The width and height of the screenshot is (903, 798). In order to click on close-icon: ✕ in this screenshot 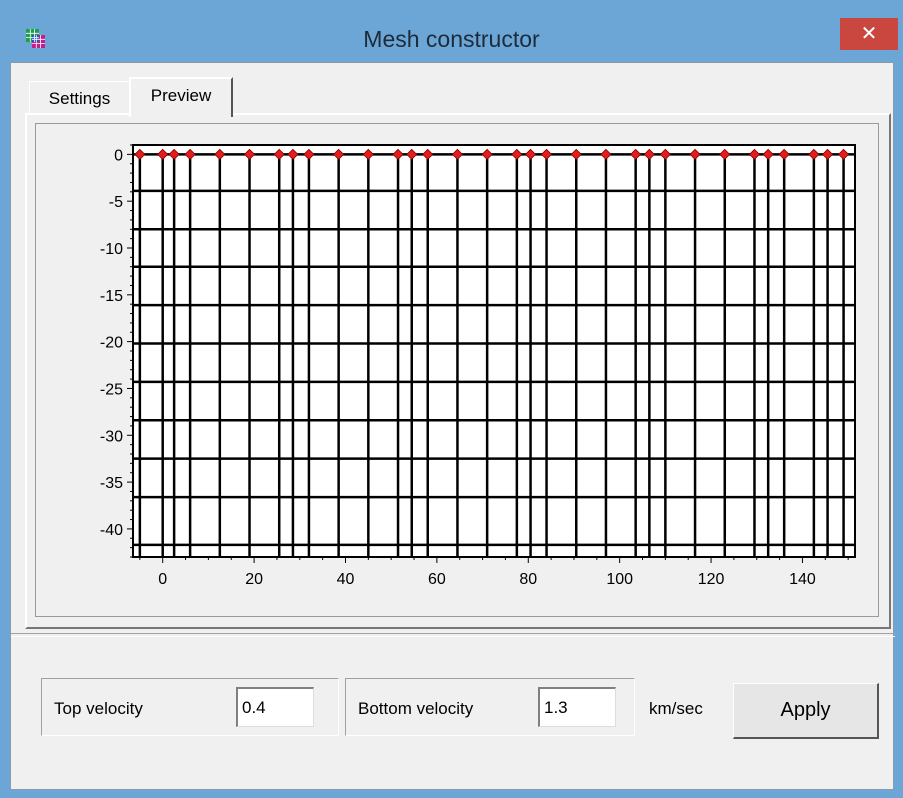, I will do `click(869, 34)`.